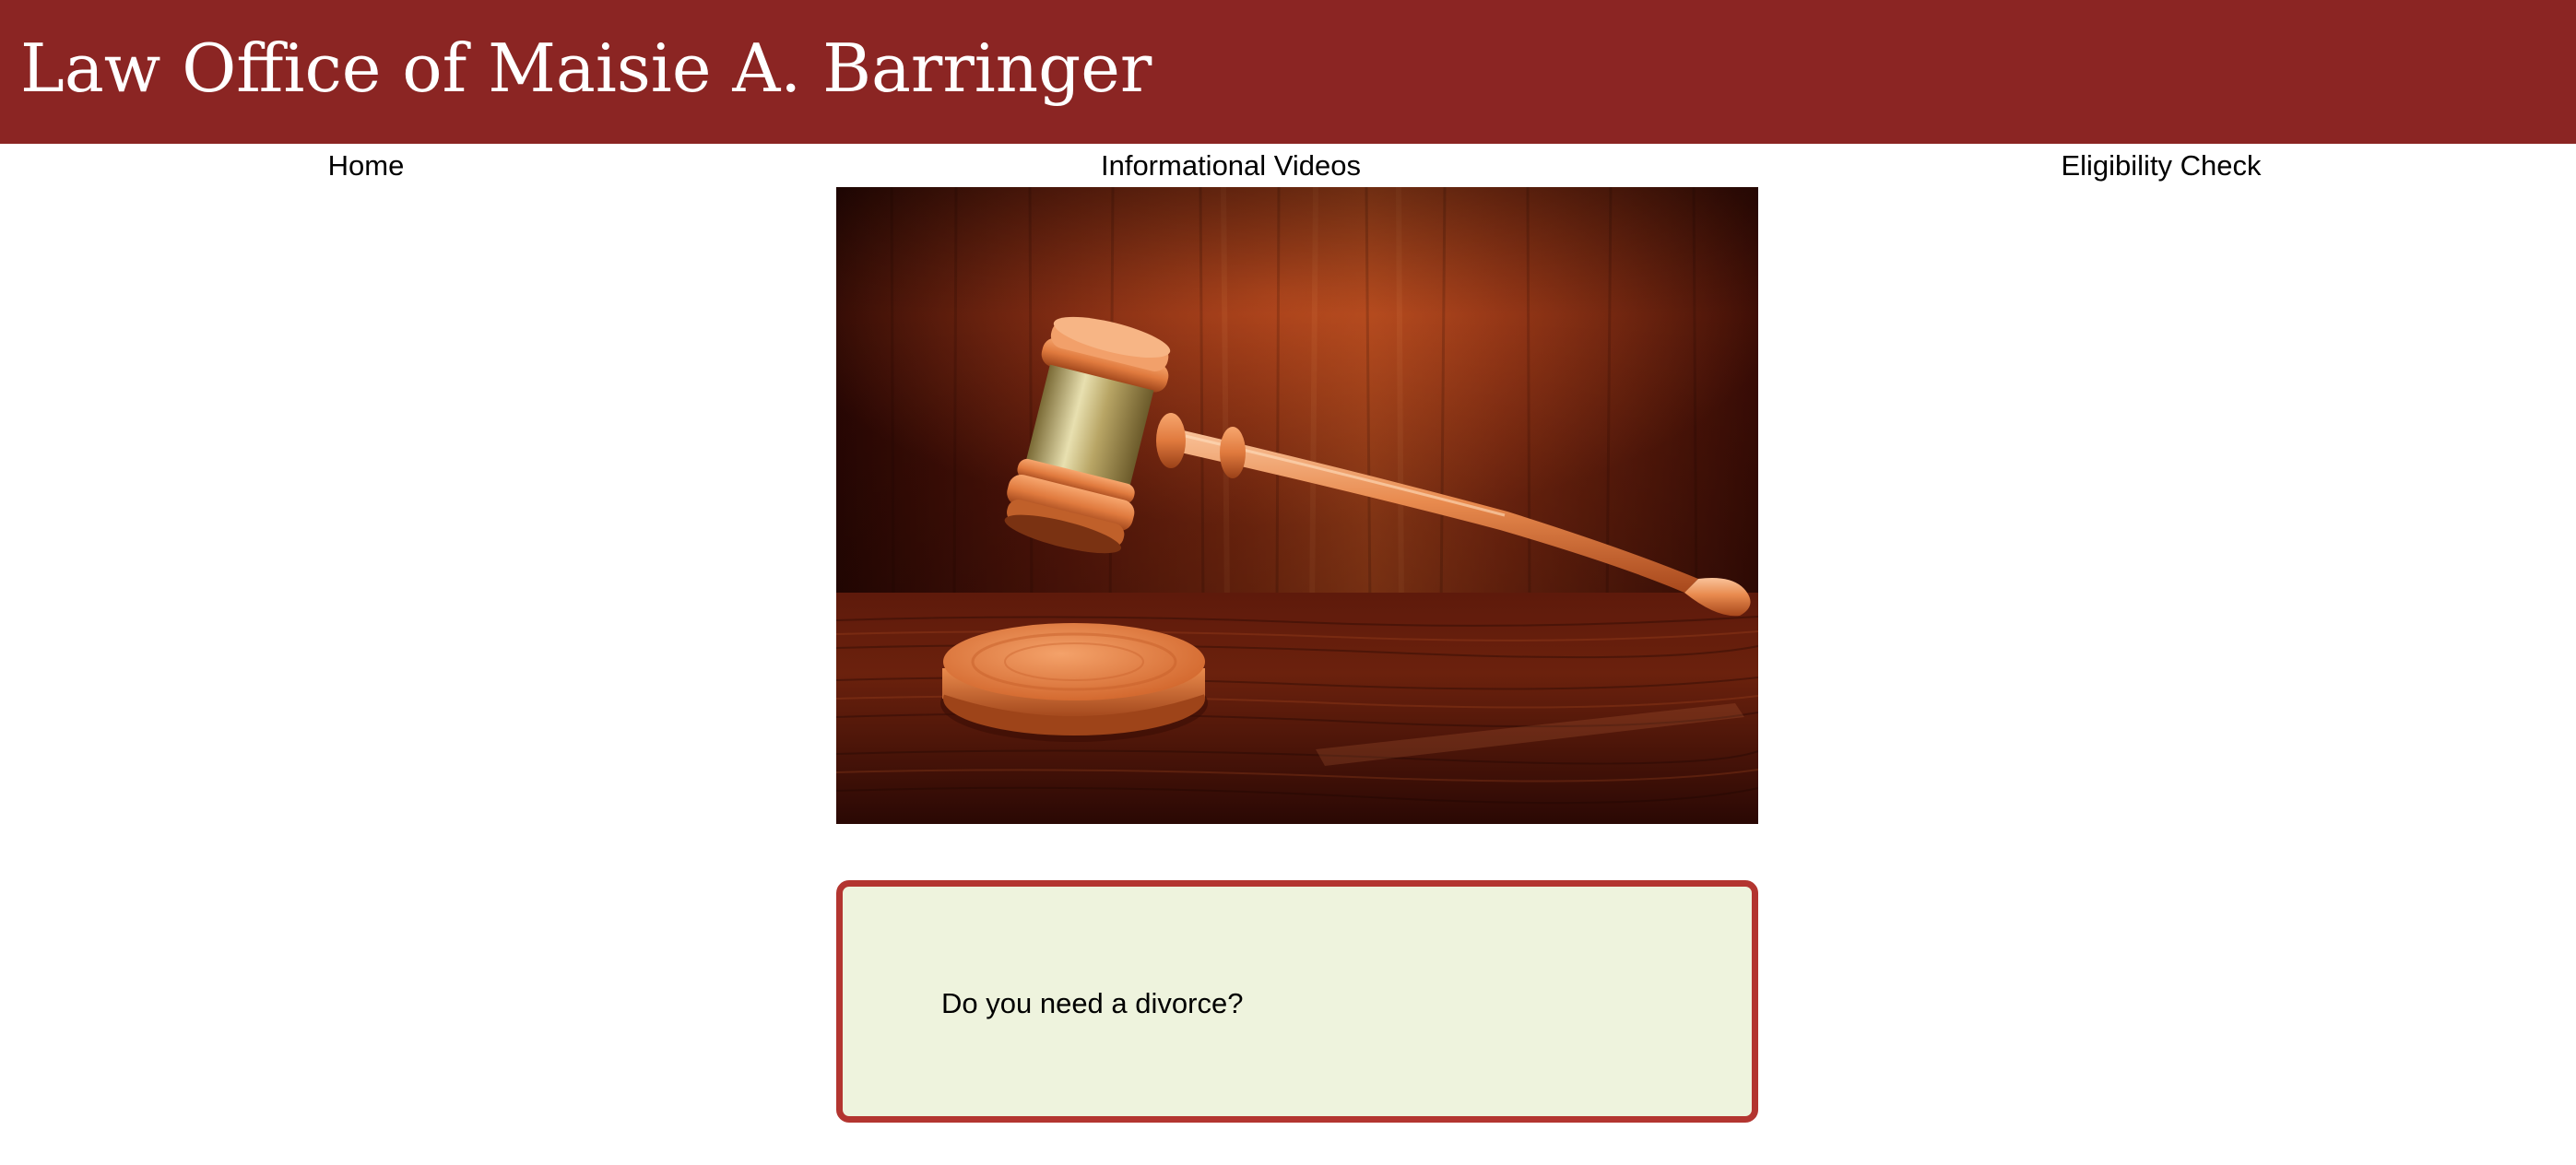 This screenshot has width=2576, height=1165. I want to click on nav-link-eligibility-check: Eligibility Check, so click(2161, 165).